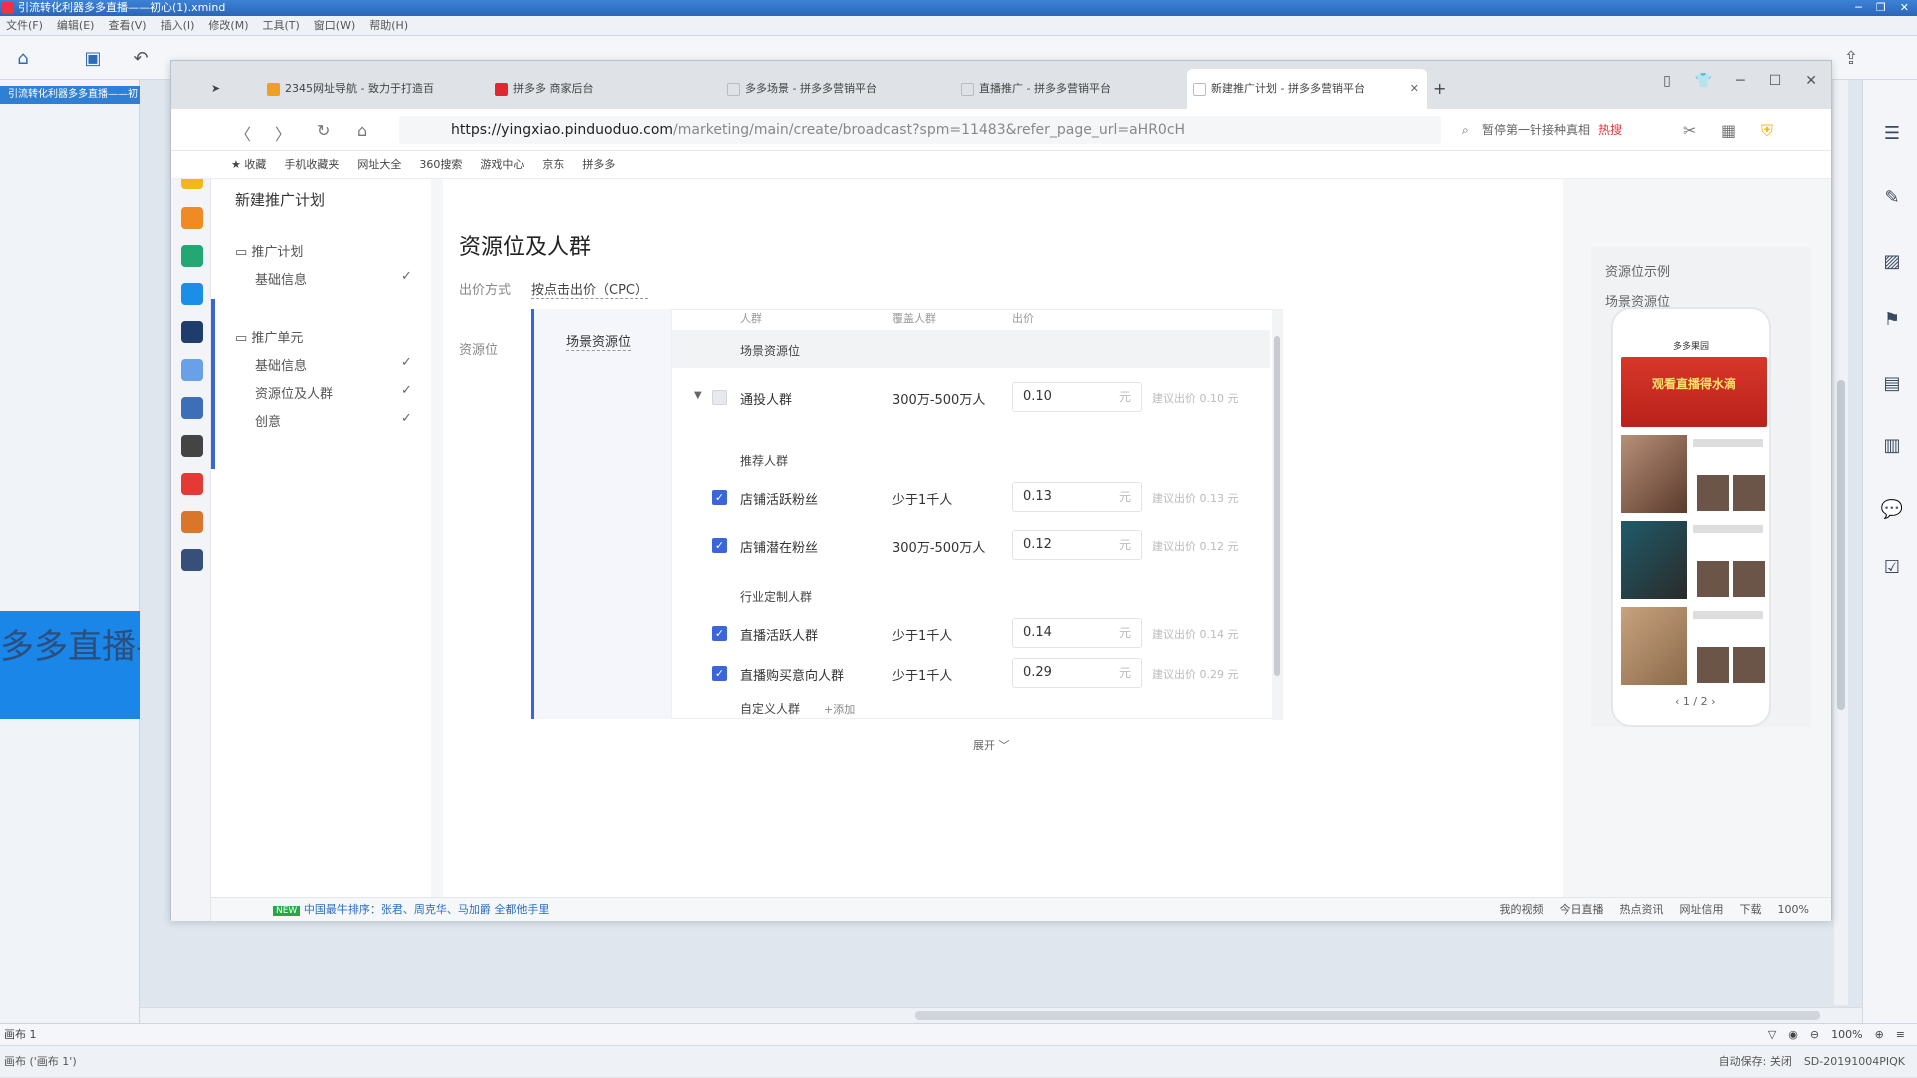 Image resolution: width=1917 pixels, height=1078 pixels. What do you see at coordinates (1702, 910) in the screenshot?
I see `site-credit-link: 网址信用` at bounding box center [1702, 910].